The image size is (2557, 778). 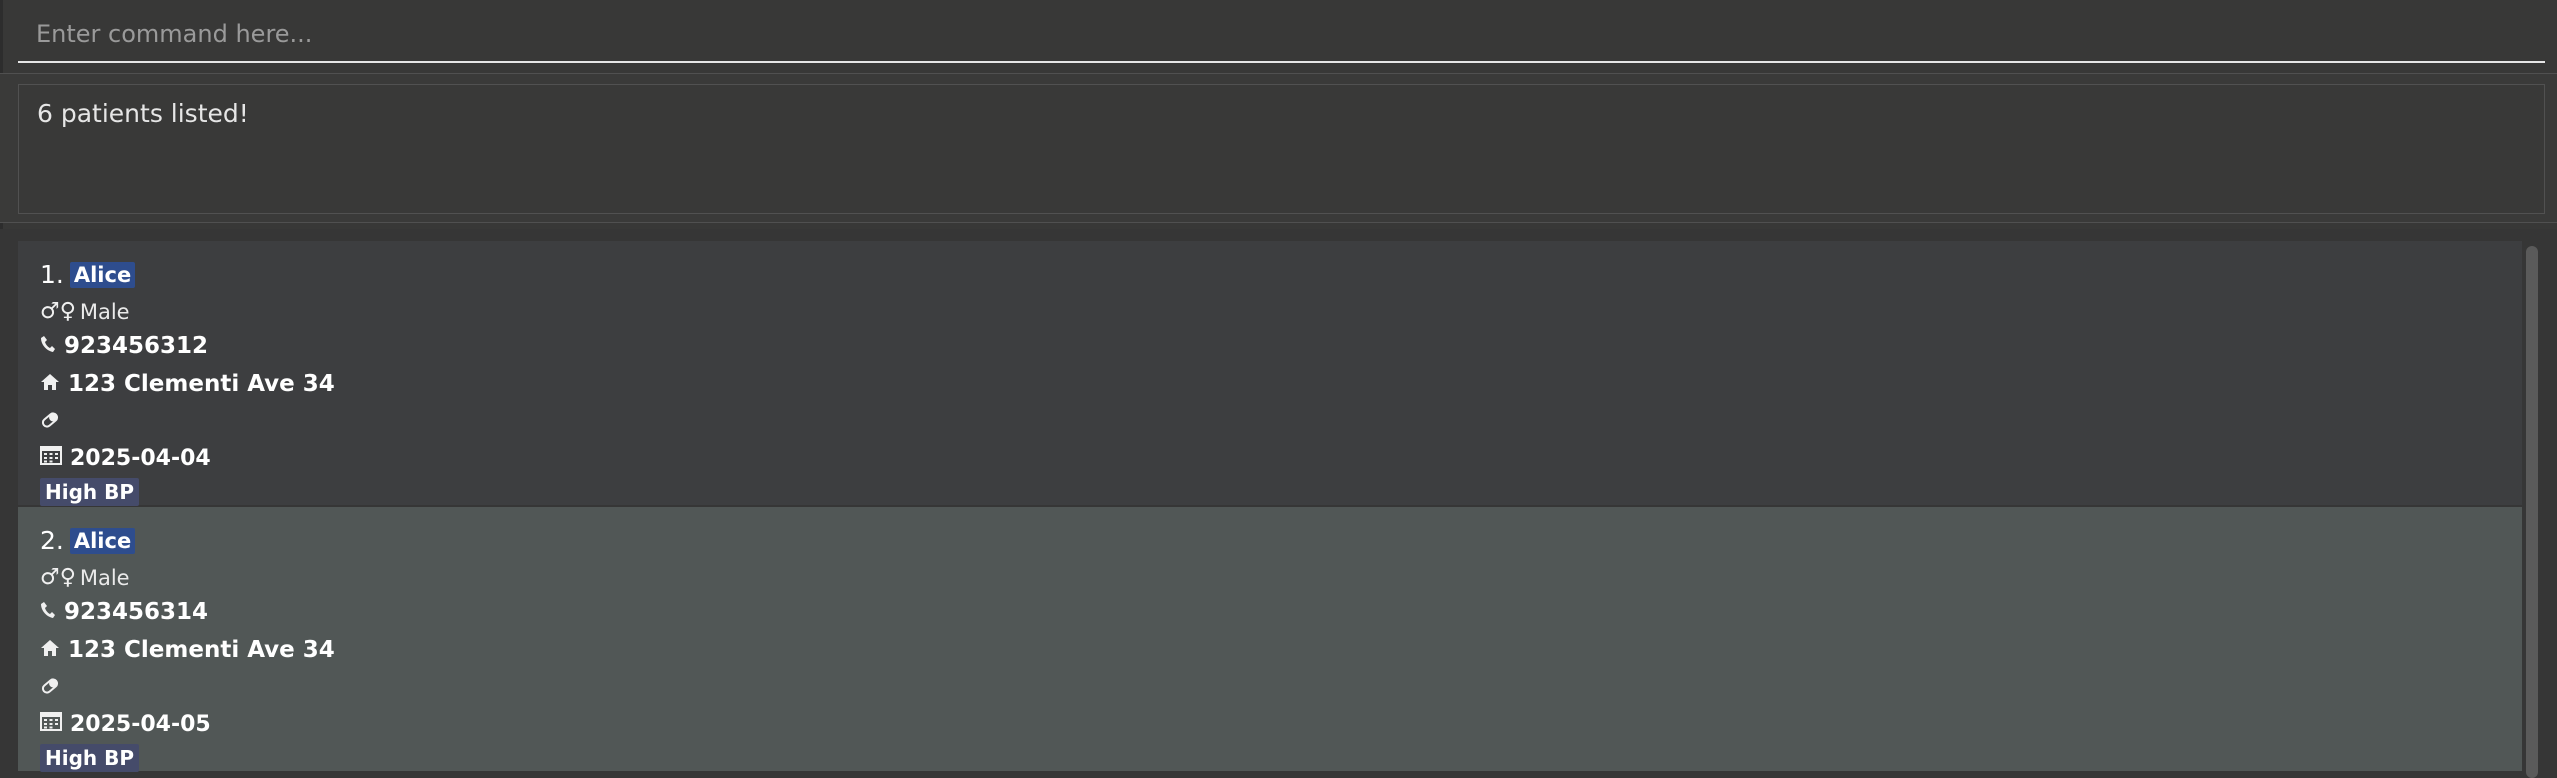 What do you see at coordinates (143, 113) in the screenshot?
I see `result-message: 6 patients listed!` at bounding box center [143, 113].